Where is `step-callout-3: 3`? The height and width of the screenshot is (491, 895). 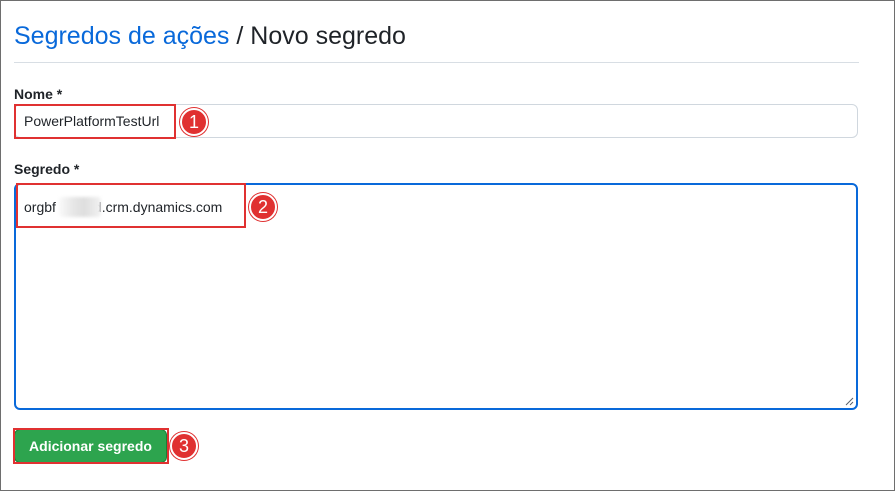 step-callout-3: 3 is located at coordinates (184, 446).